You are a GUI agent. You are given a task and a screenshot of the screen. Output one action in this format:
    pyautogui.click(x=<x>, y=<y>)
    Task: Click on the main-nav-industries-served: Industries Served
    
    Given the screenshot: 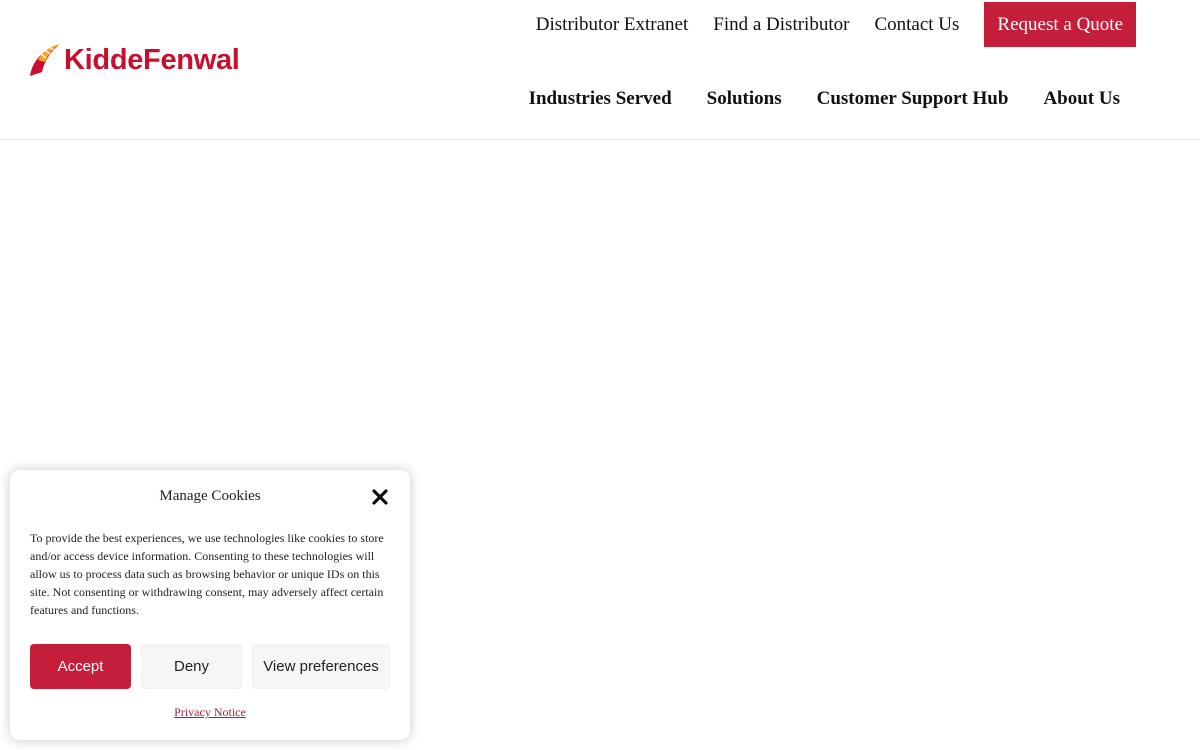 What is the action you would take?
    pyautogui.click(x=600, y=99)
    